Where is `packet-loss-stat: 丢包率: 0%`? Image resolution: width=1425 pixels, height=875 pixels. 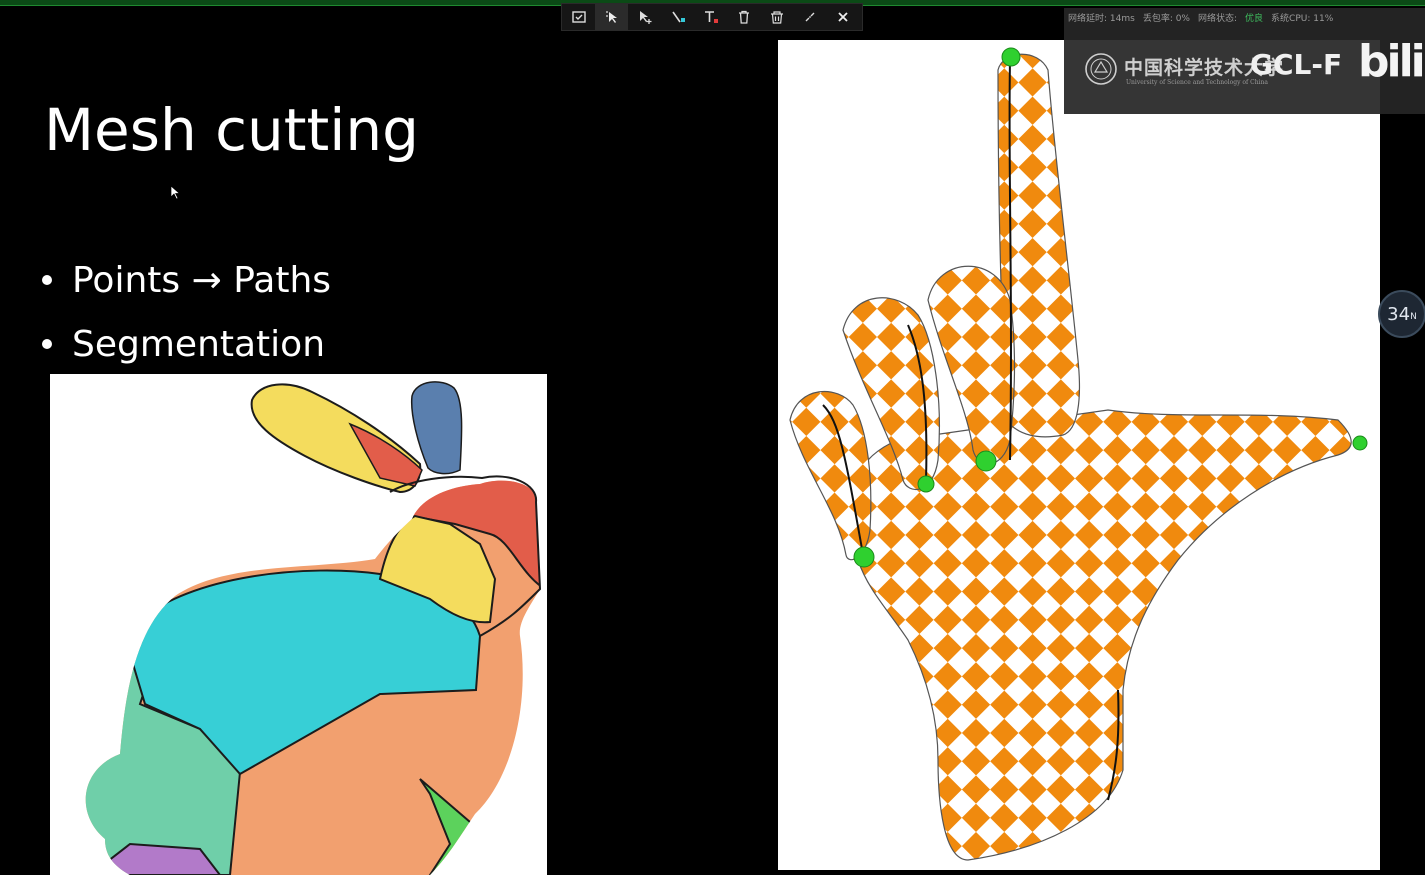
packet-loss-stat: 丢包率: 0% is located at coordinates (1166, 19).